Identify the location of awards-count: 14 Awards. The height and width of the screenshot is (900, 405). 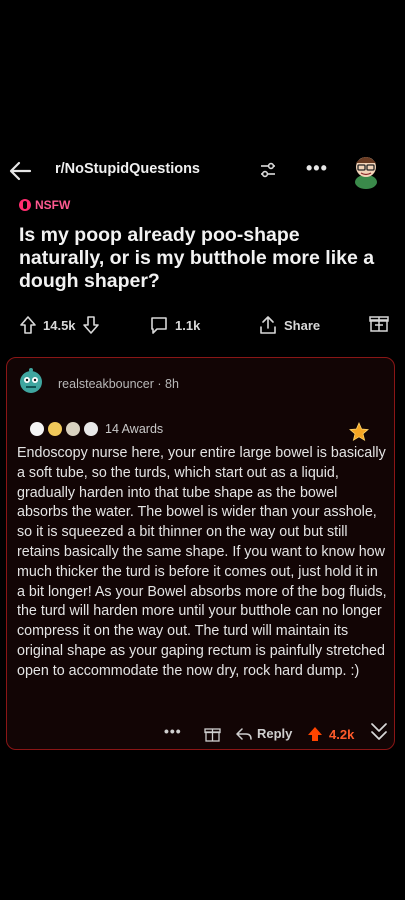
(134, 429).